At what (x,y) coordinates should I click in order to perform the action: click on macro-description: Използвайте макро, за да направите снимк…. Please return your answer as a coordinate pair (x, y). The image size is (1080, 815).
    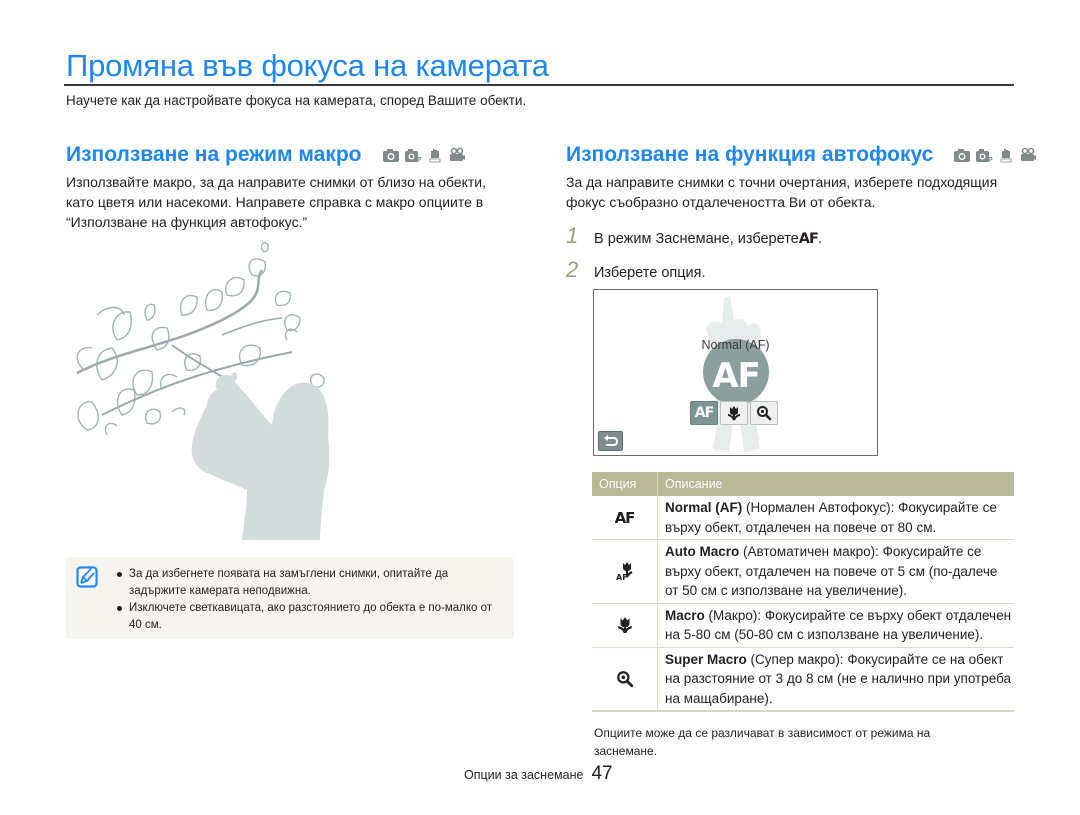
    Looking at the image, I should click on (276, 202).